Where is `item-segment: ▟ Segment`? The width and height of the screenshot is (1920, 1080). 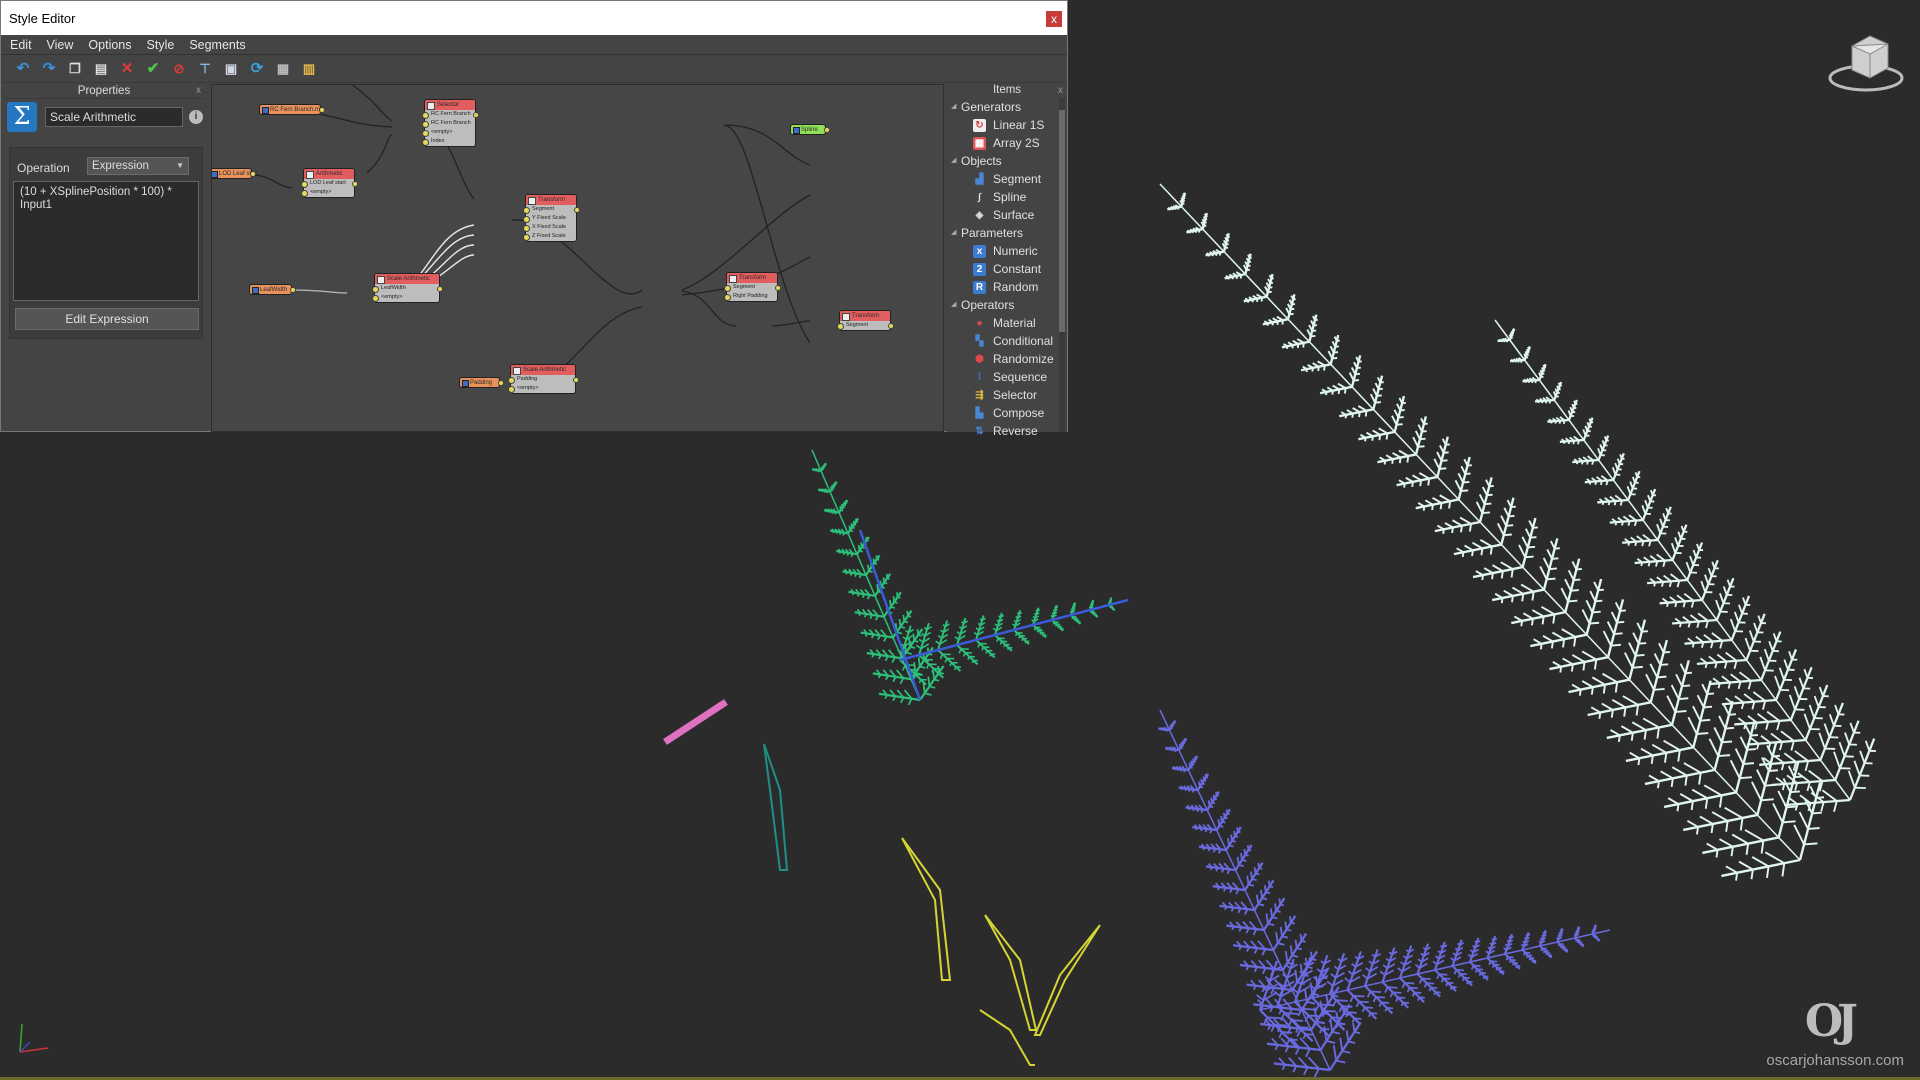 item-segment: ▟ Segment is located at coordinates (1002, 179).